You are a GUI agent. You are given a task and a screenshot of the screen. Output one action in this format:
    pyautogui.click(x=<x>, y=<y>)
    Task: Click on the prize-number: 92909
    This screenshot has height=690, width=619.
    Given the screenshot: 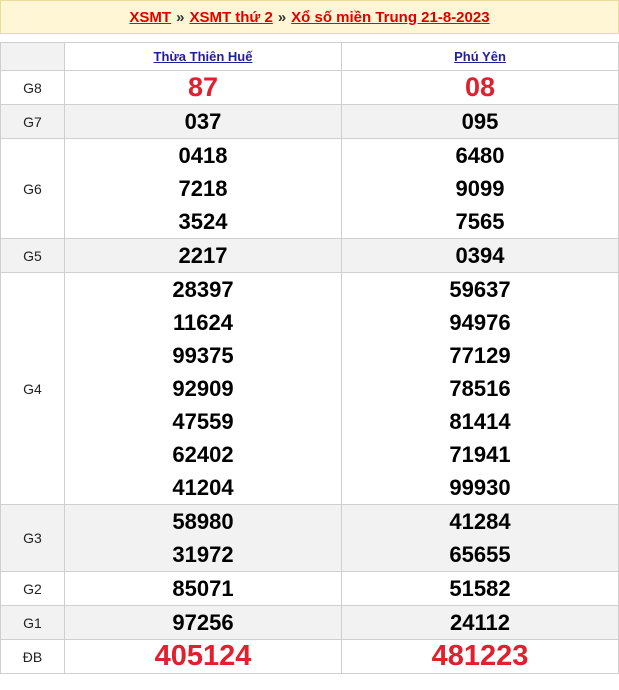 What is the action you would take?
    pyautogui.click(x=203, y=388)
    